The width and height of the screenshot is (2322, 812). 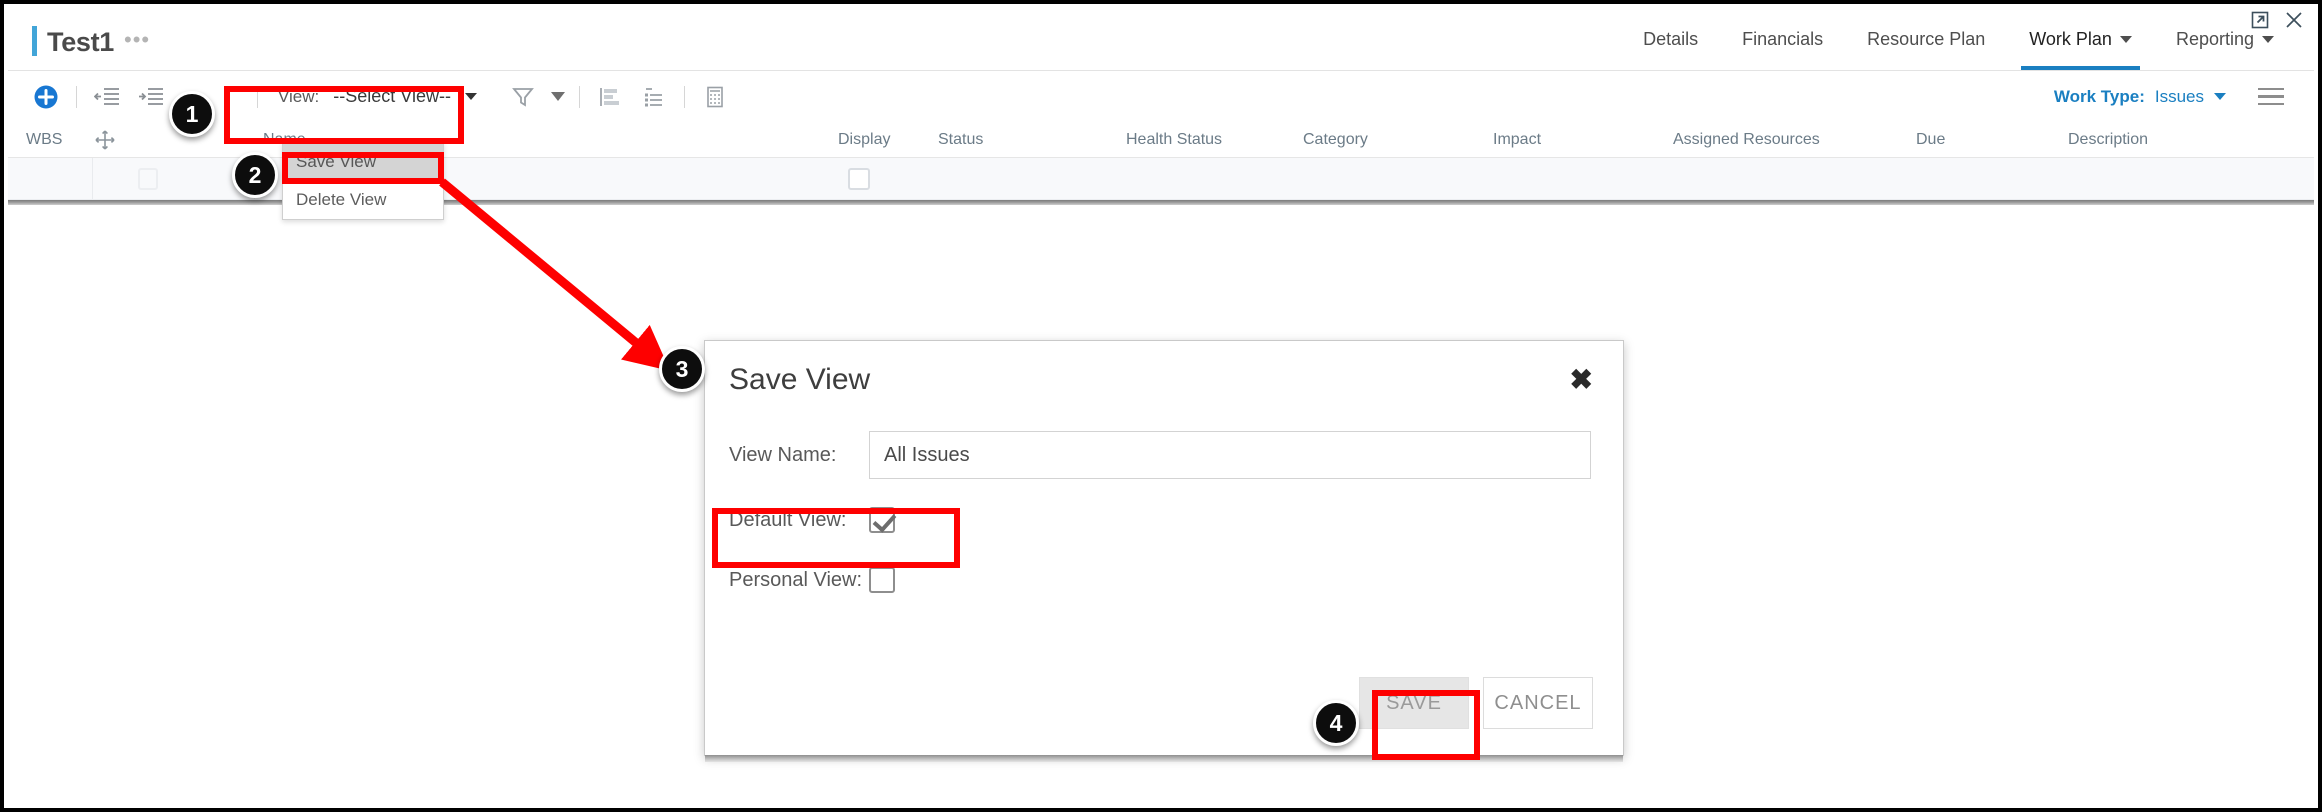 What do you see at coordinates (107, 97) in the screenshot?
I see `outdent-icon` at bounding box center [107, 97].